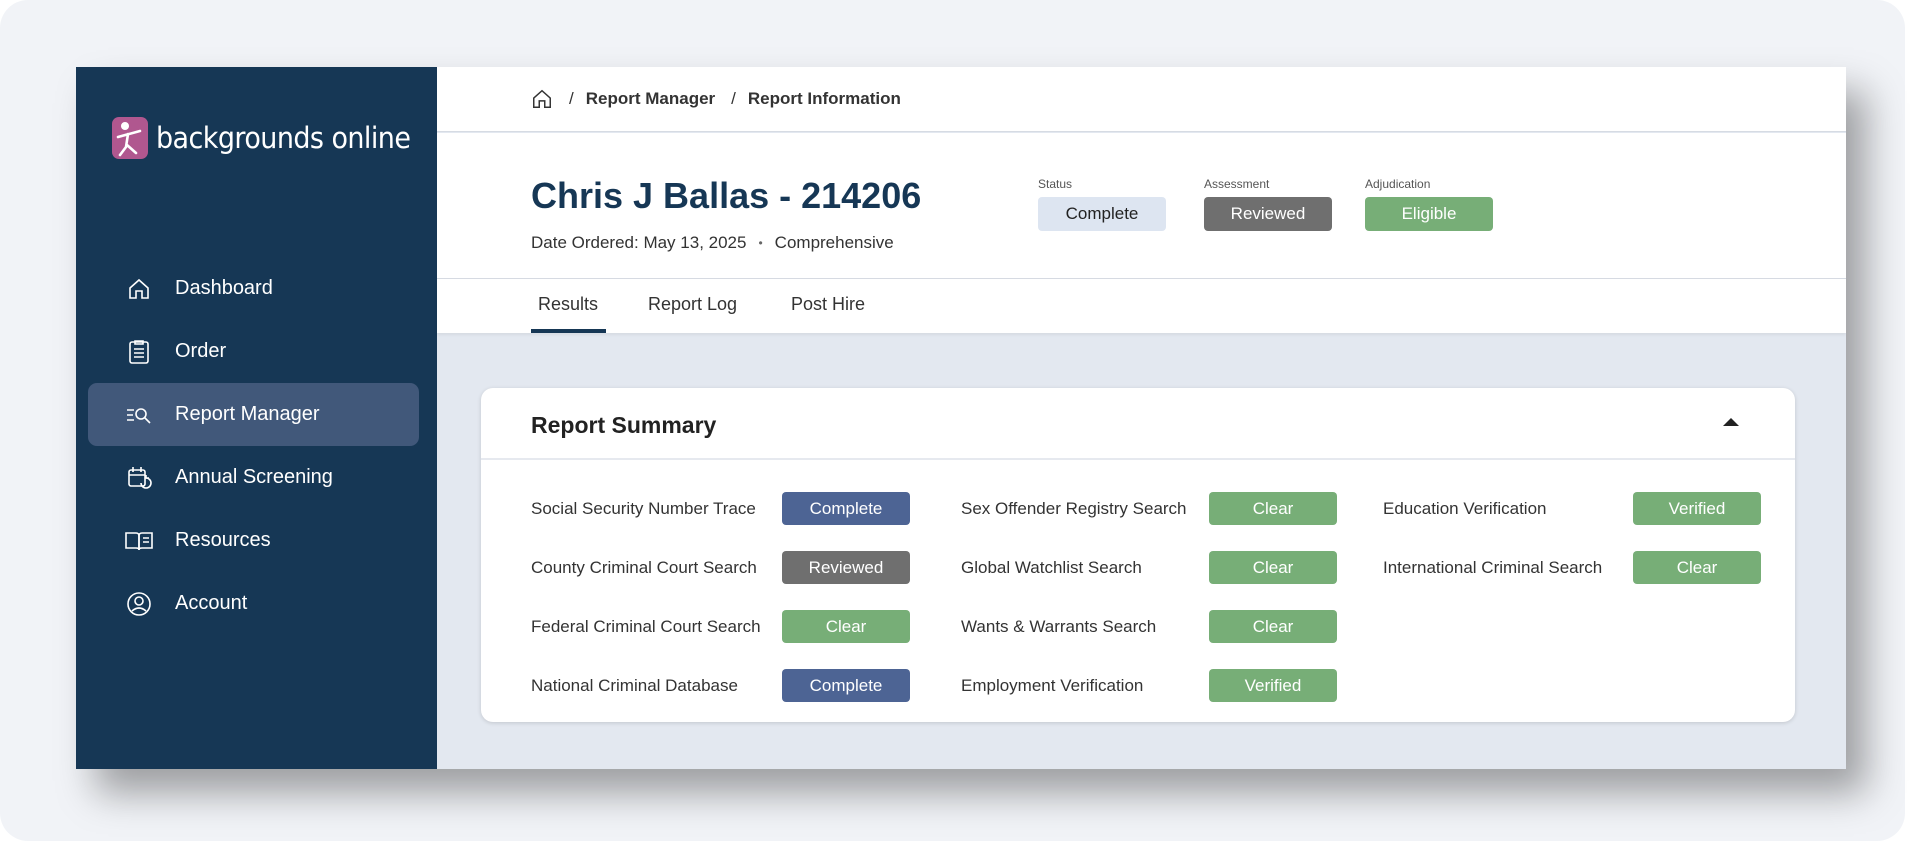 Image resolution: width=1932 pixels, height=858 pixels. What do you see at coordinates (139, 352) in the screenshot?
I see `clipboard-icon` at bounding box center [139, 352].